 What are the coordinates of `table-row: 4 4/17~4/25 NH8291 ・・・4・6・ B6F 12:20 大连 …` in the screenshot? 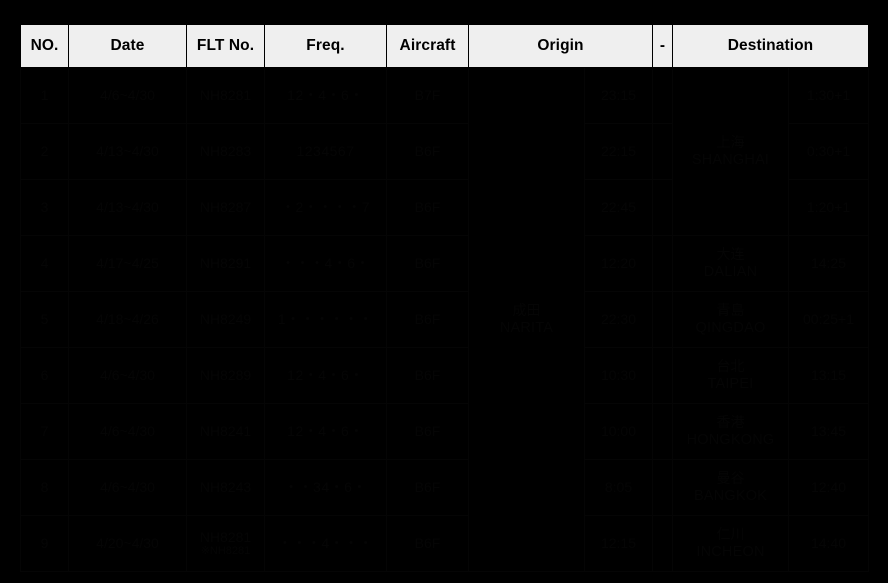 It's located at (444, 263).